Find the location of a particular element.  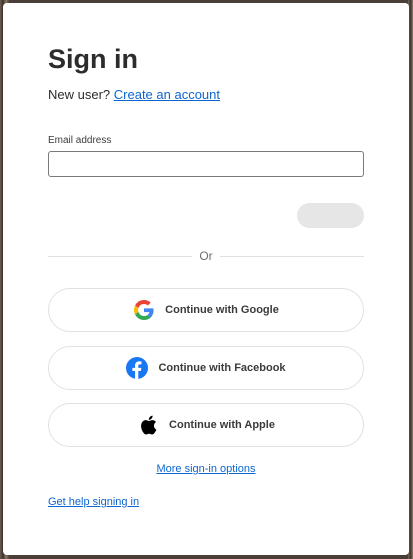

apple-icon is located at coordinates (148, 425).